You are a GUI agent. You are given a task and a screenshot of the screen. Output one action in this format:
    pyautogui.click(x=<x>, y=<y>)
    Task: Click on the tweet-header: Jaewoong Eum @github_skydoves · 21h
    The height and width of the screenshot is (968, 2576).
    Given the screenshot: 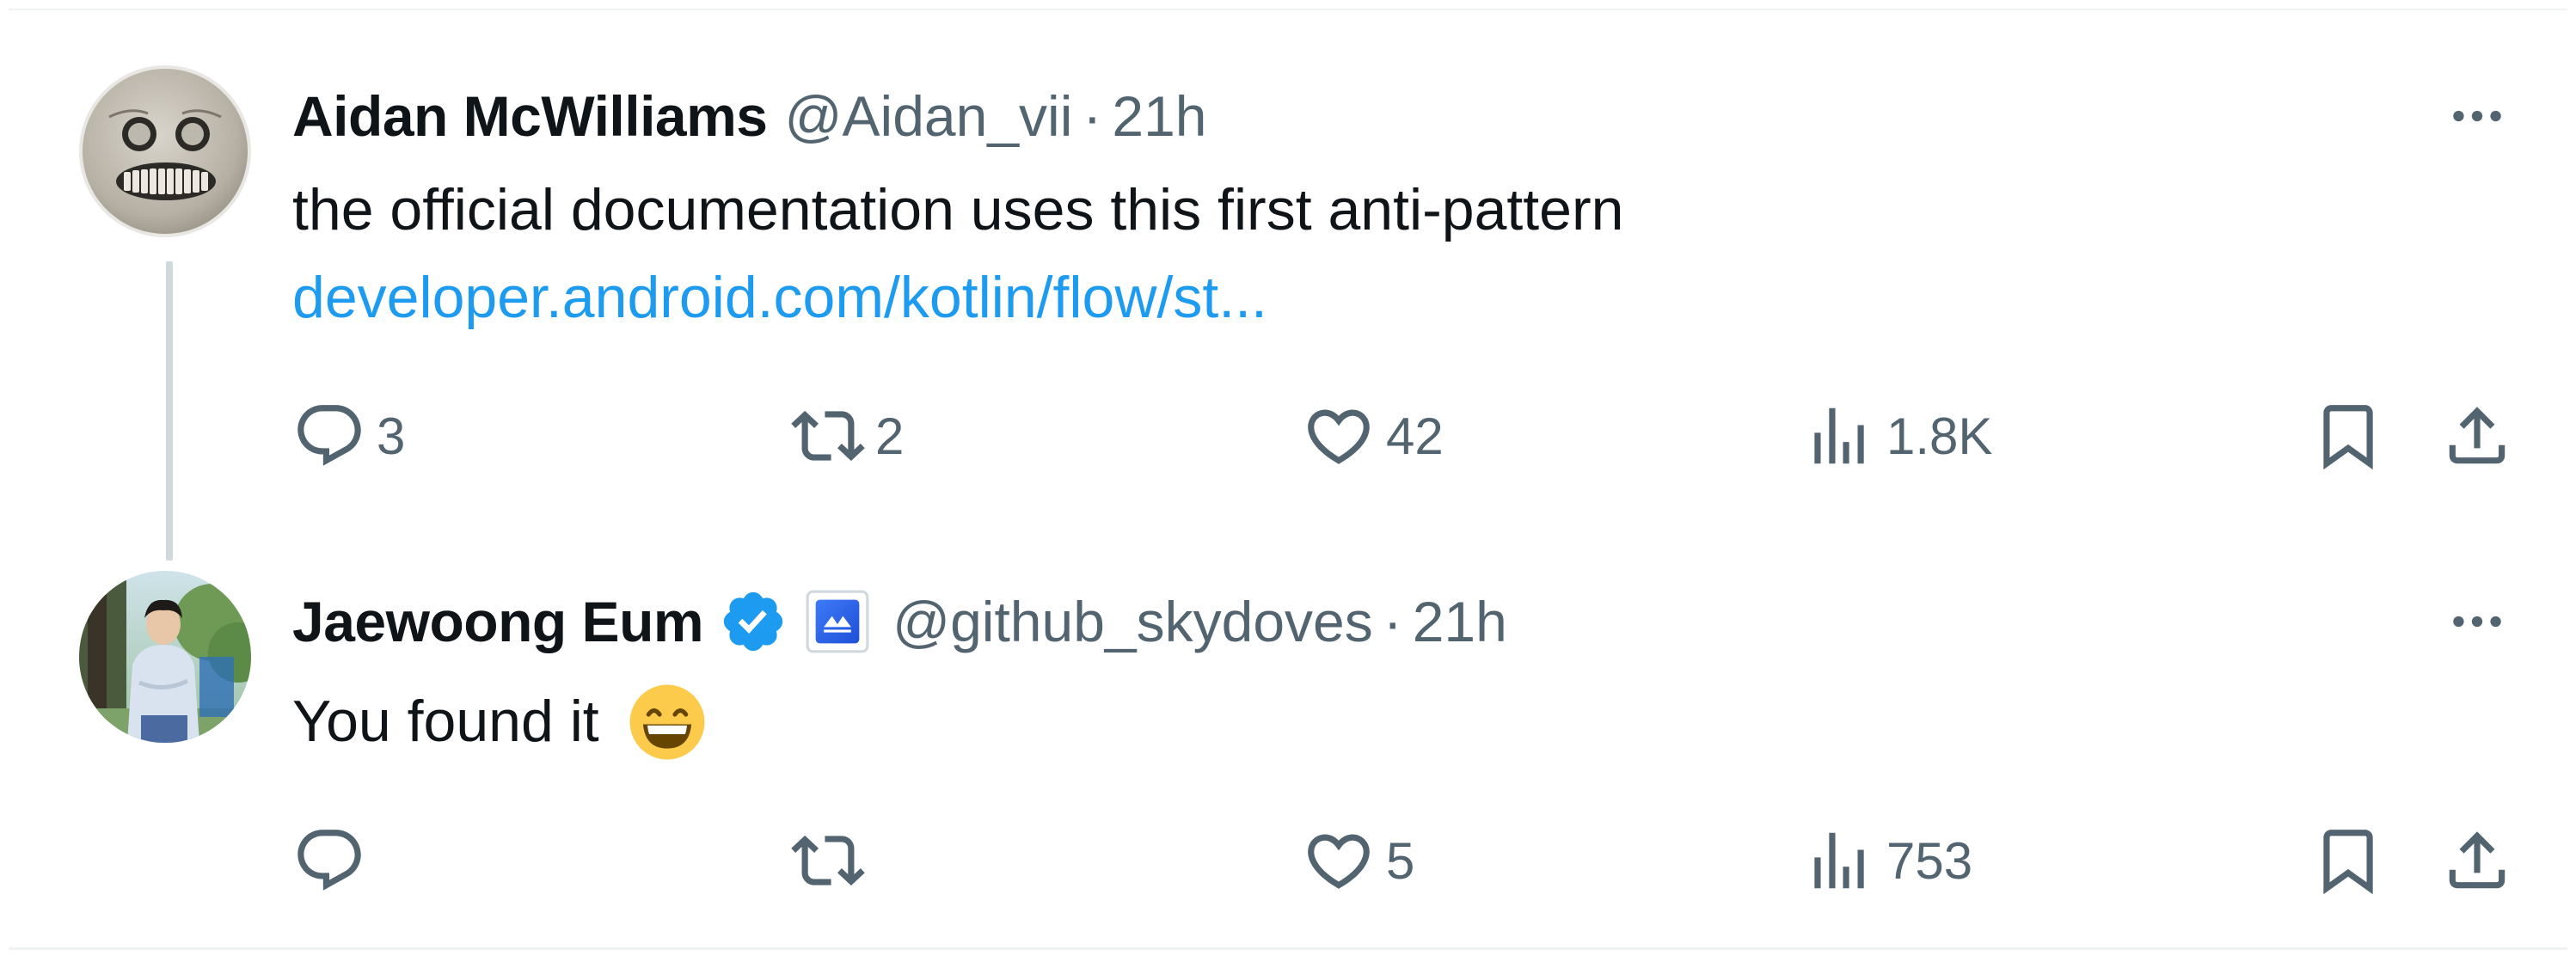 What is the action you would take?
    pyautogui.click(x=899, y=621)
    